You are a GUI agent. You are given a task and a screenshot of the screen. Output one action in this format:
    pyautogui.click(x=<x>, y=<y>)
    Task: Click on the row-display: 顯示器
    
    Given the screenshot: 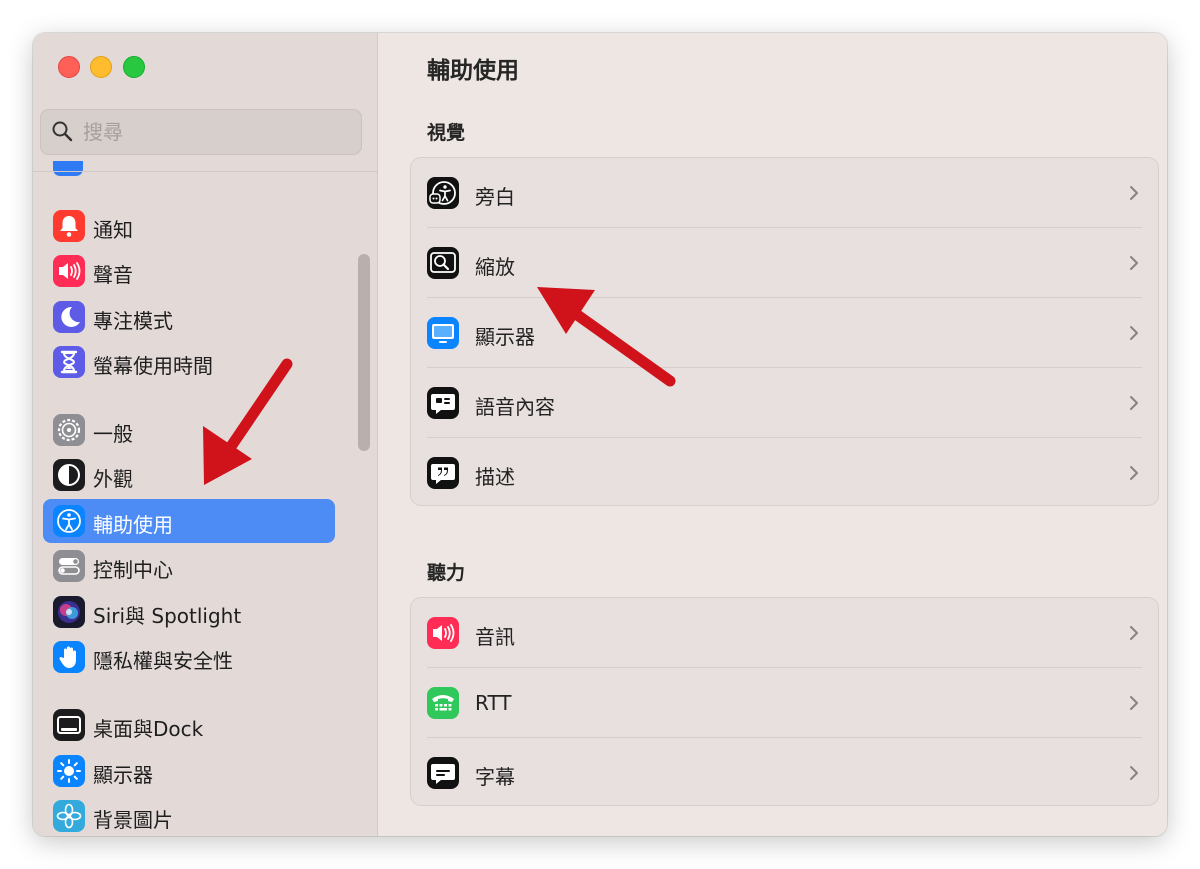 What is the action you would take?
    pyautogui.click(x=784, y=333)
    